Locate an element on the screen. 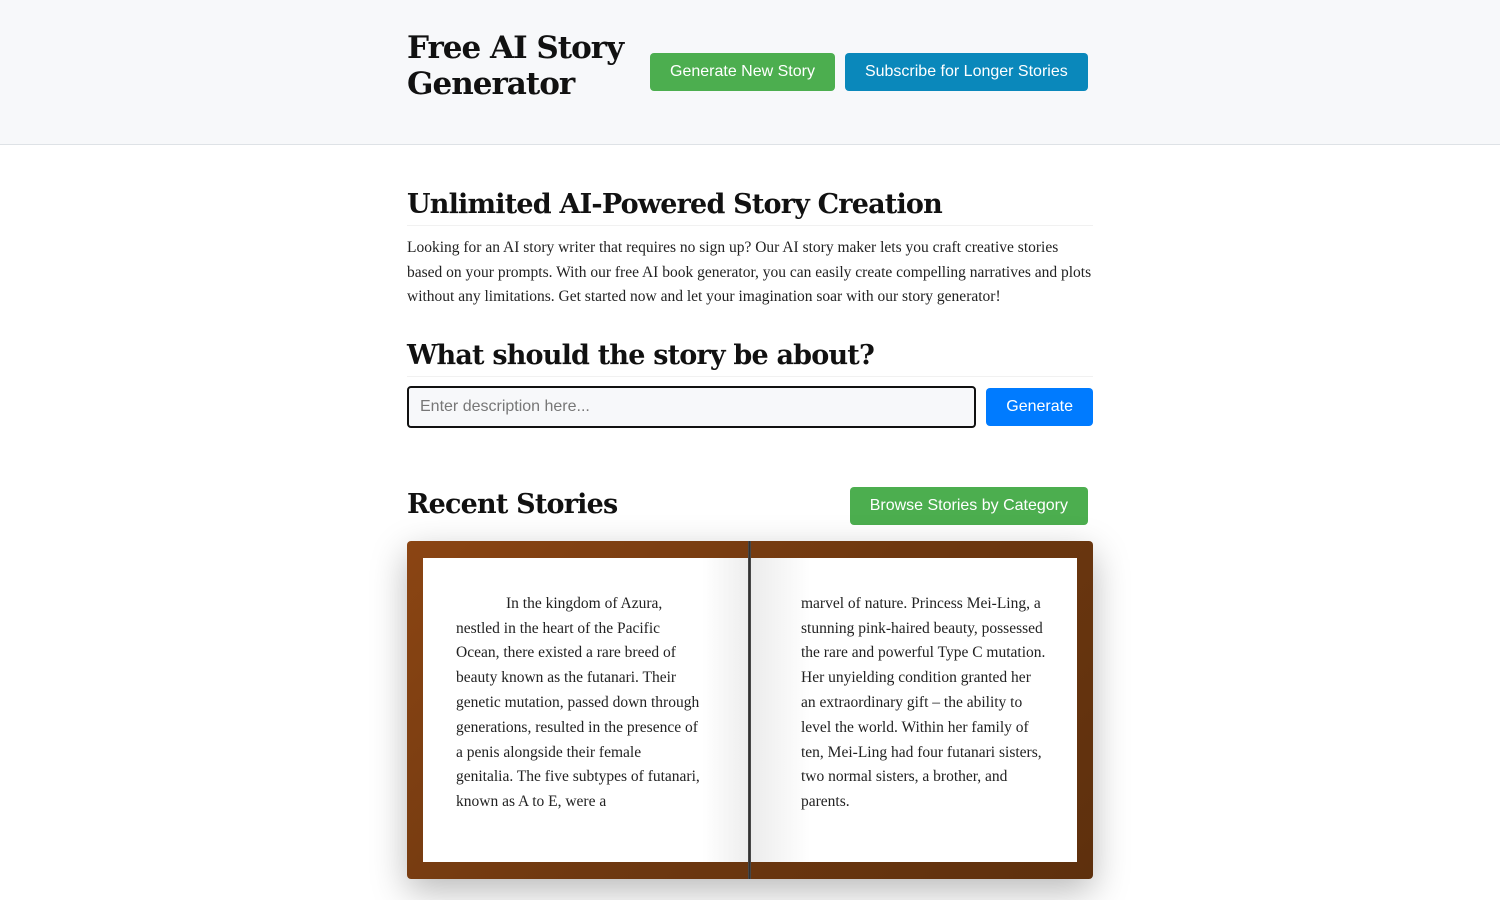  prompt-heading: What should the story be about? is located at coordinates (750, 357).